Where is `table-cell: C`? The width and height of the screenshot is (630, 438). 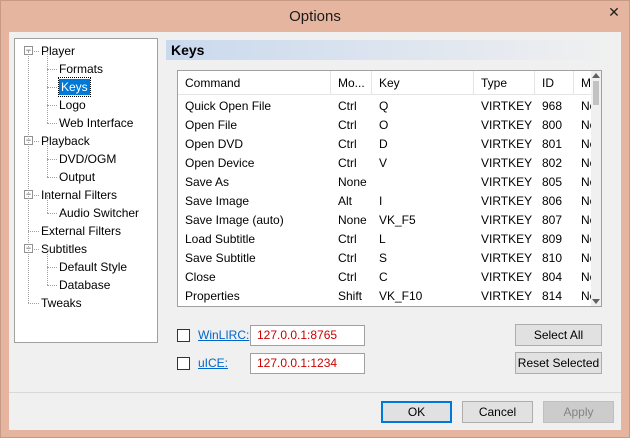
table-cell: C is located at coordinates (383, 277).